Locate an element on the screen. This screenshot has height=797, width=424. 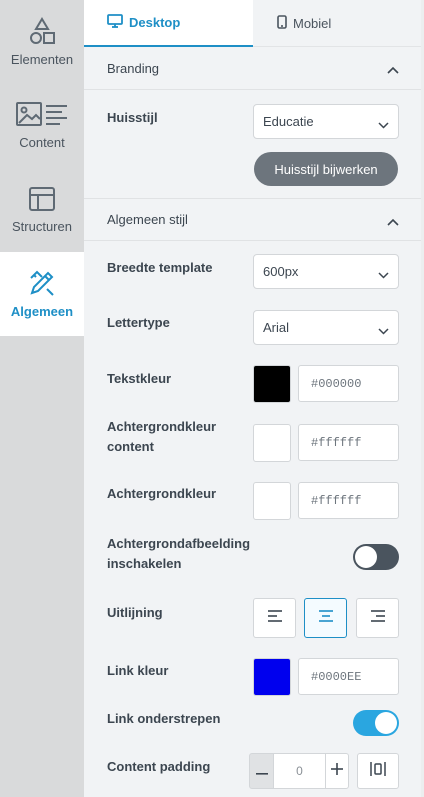
sidebar-item-elementen: Elementen is located at coordinates (42, 42).